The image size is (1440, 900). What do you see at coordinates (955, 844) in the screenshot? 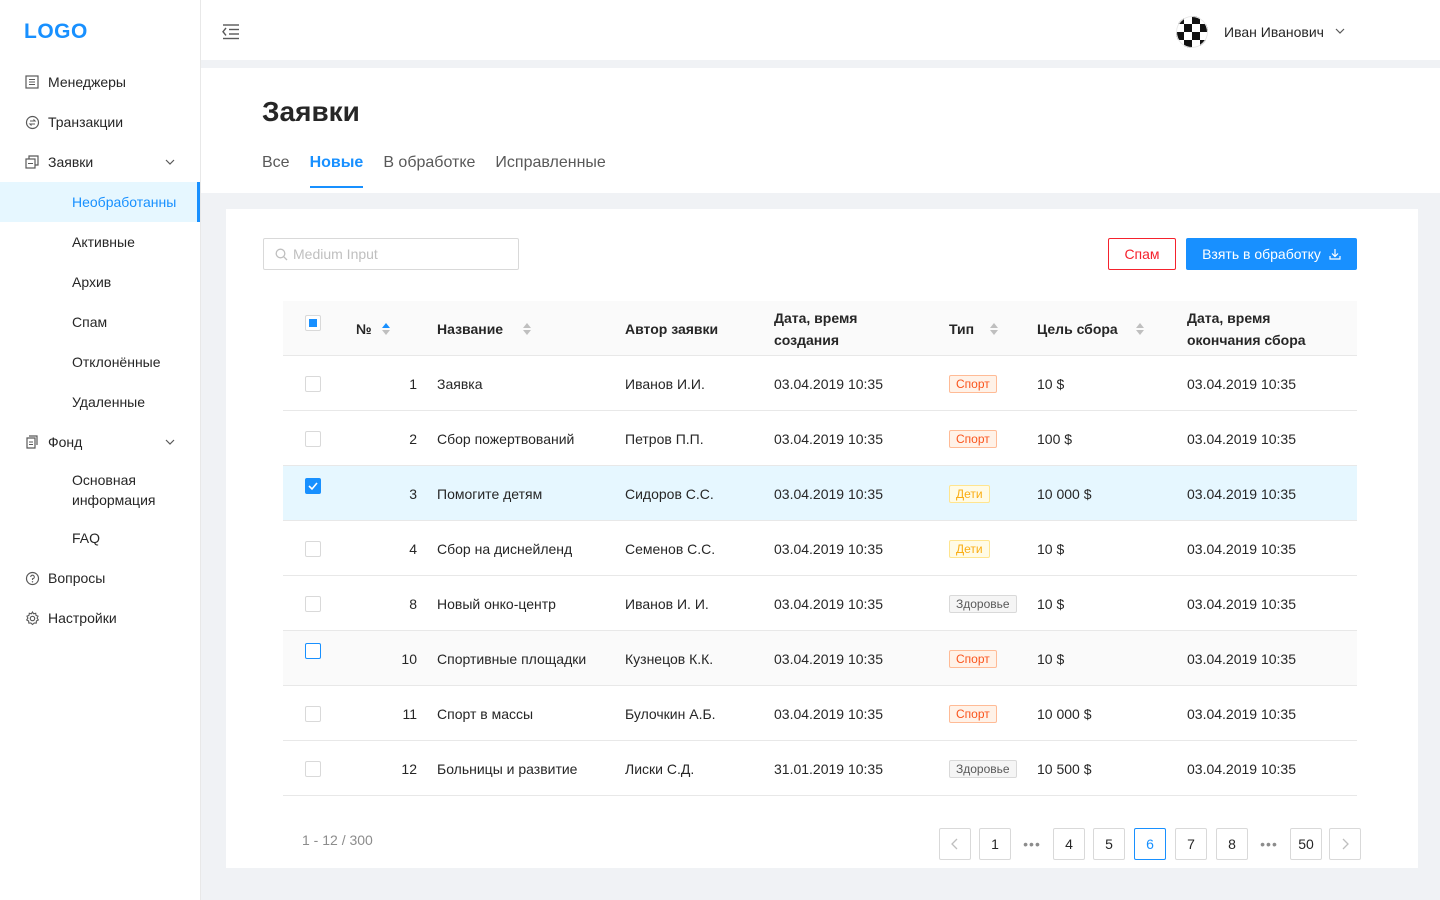
I see `prev-page-button` at bounding box center [955, 844].